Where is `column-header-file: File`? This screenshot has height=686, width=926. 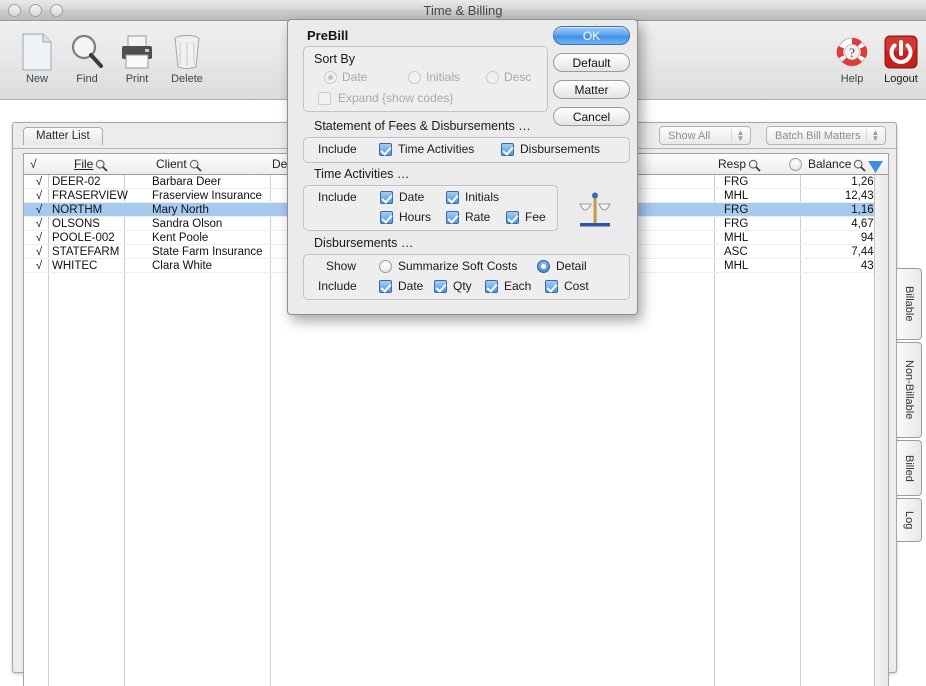 column-header-file: File is located at coordinates (91, 164).